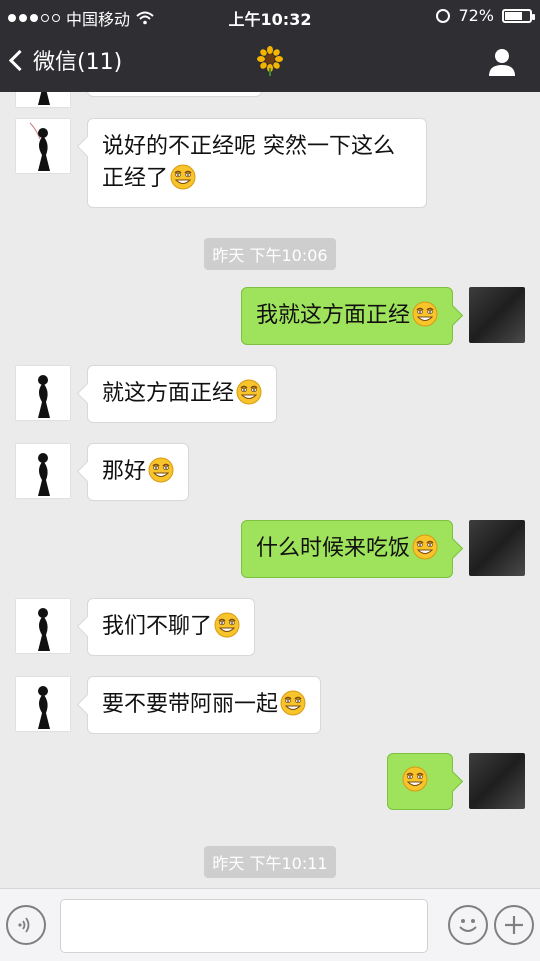  I want to click on back-label: 微信(11), so click(78, 62).